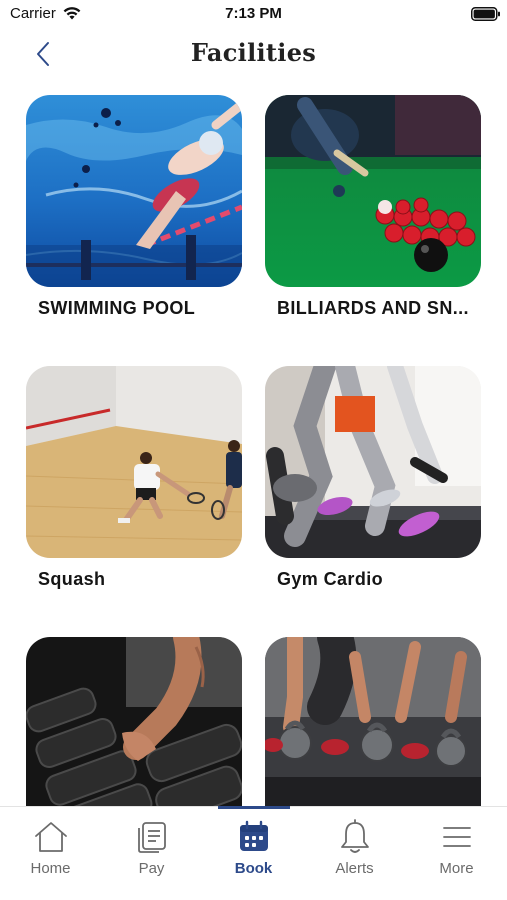 The height and width of the screenshot is (900, 507). Describe the element at coordinates (134, 191) in the screenshot. I see `swimming-pool-photo` at that location.